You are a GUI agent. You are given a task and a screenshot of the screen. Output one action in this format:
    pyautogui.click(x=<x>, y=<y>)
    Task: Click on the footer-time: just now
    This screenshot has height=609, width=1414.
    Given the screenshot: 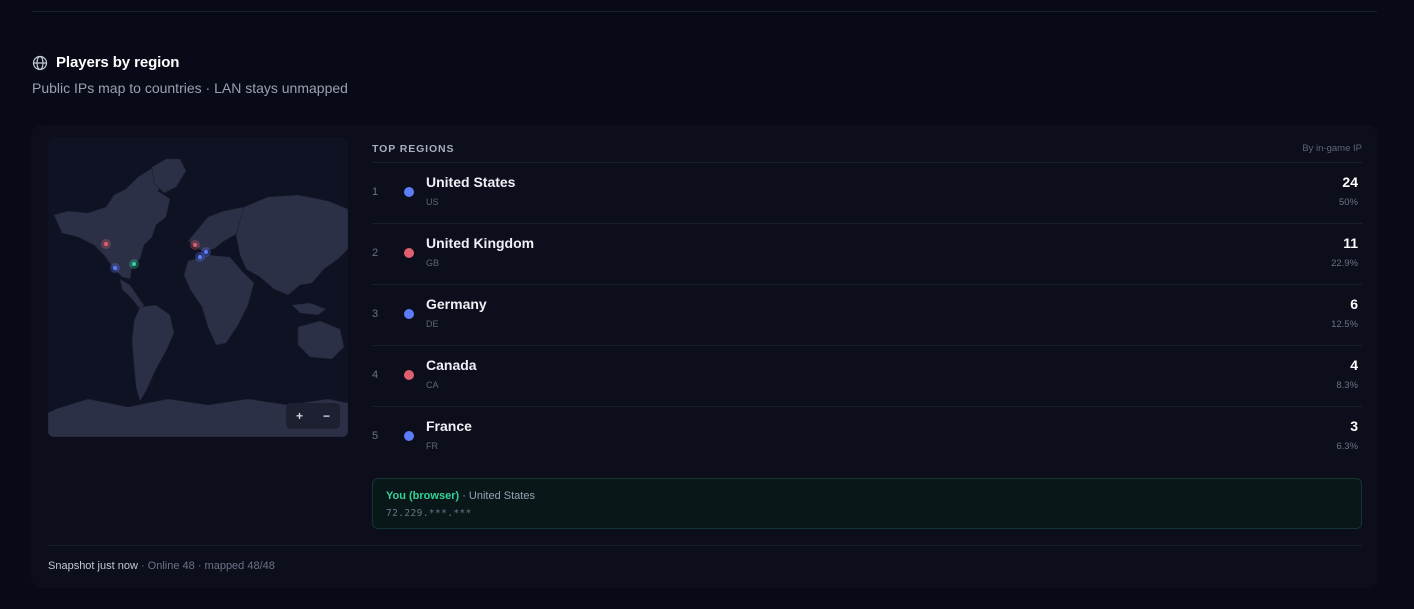 What is the action you would take?
    pyautogui.click(x=117, y=566)
    